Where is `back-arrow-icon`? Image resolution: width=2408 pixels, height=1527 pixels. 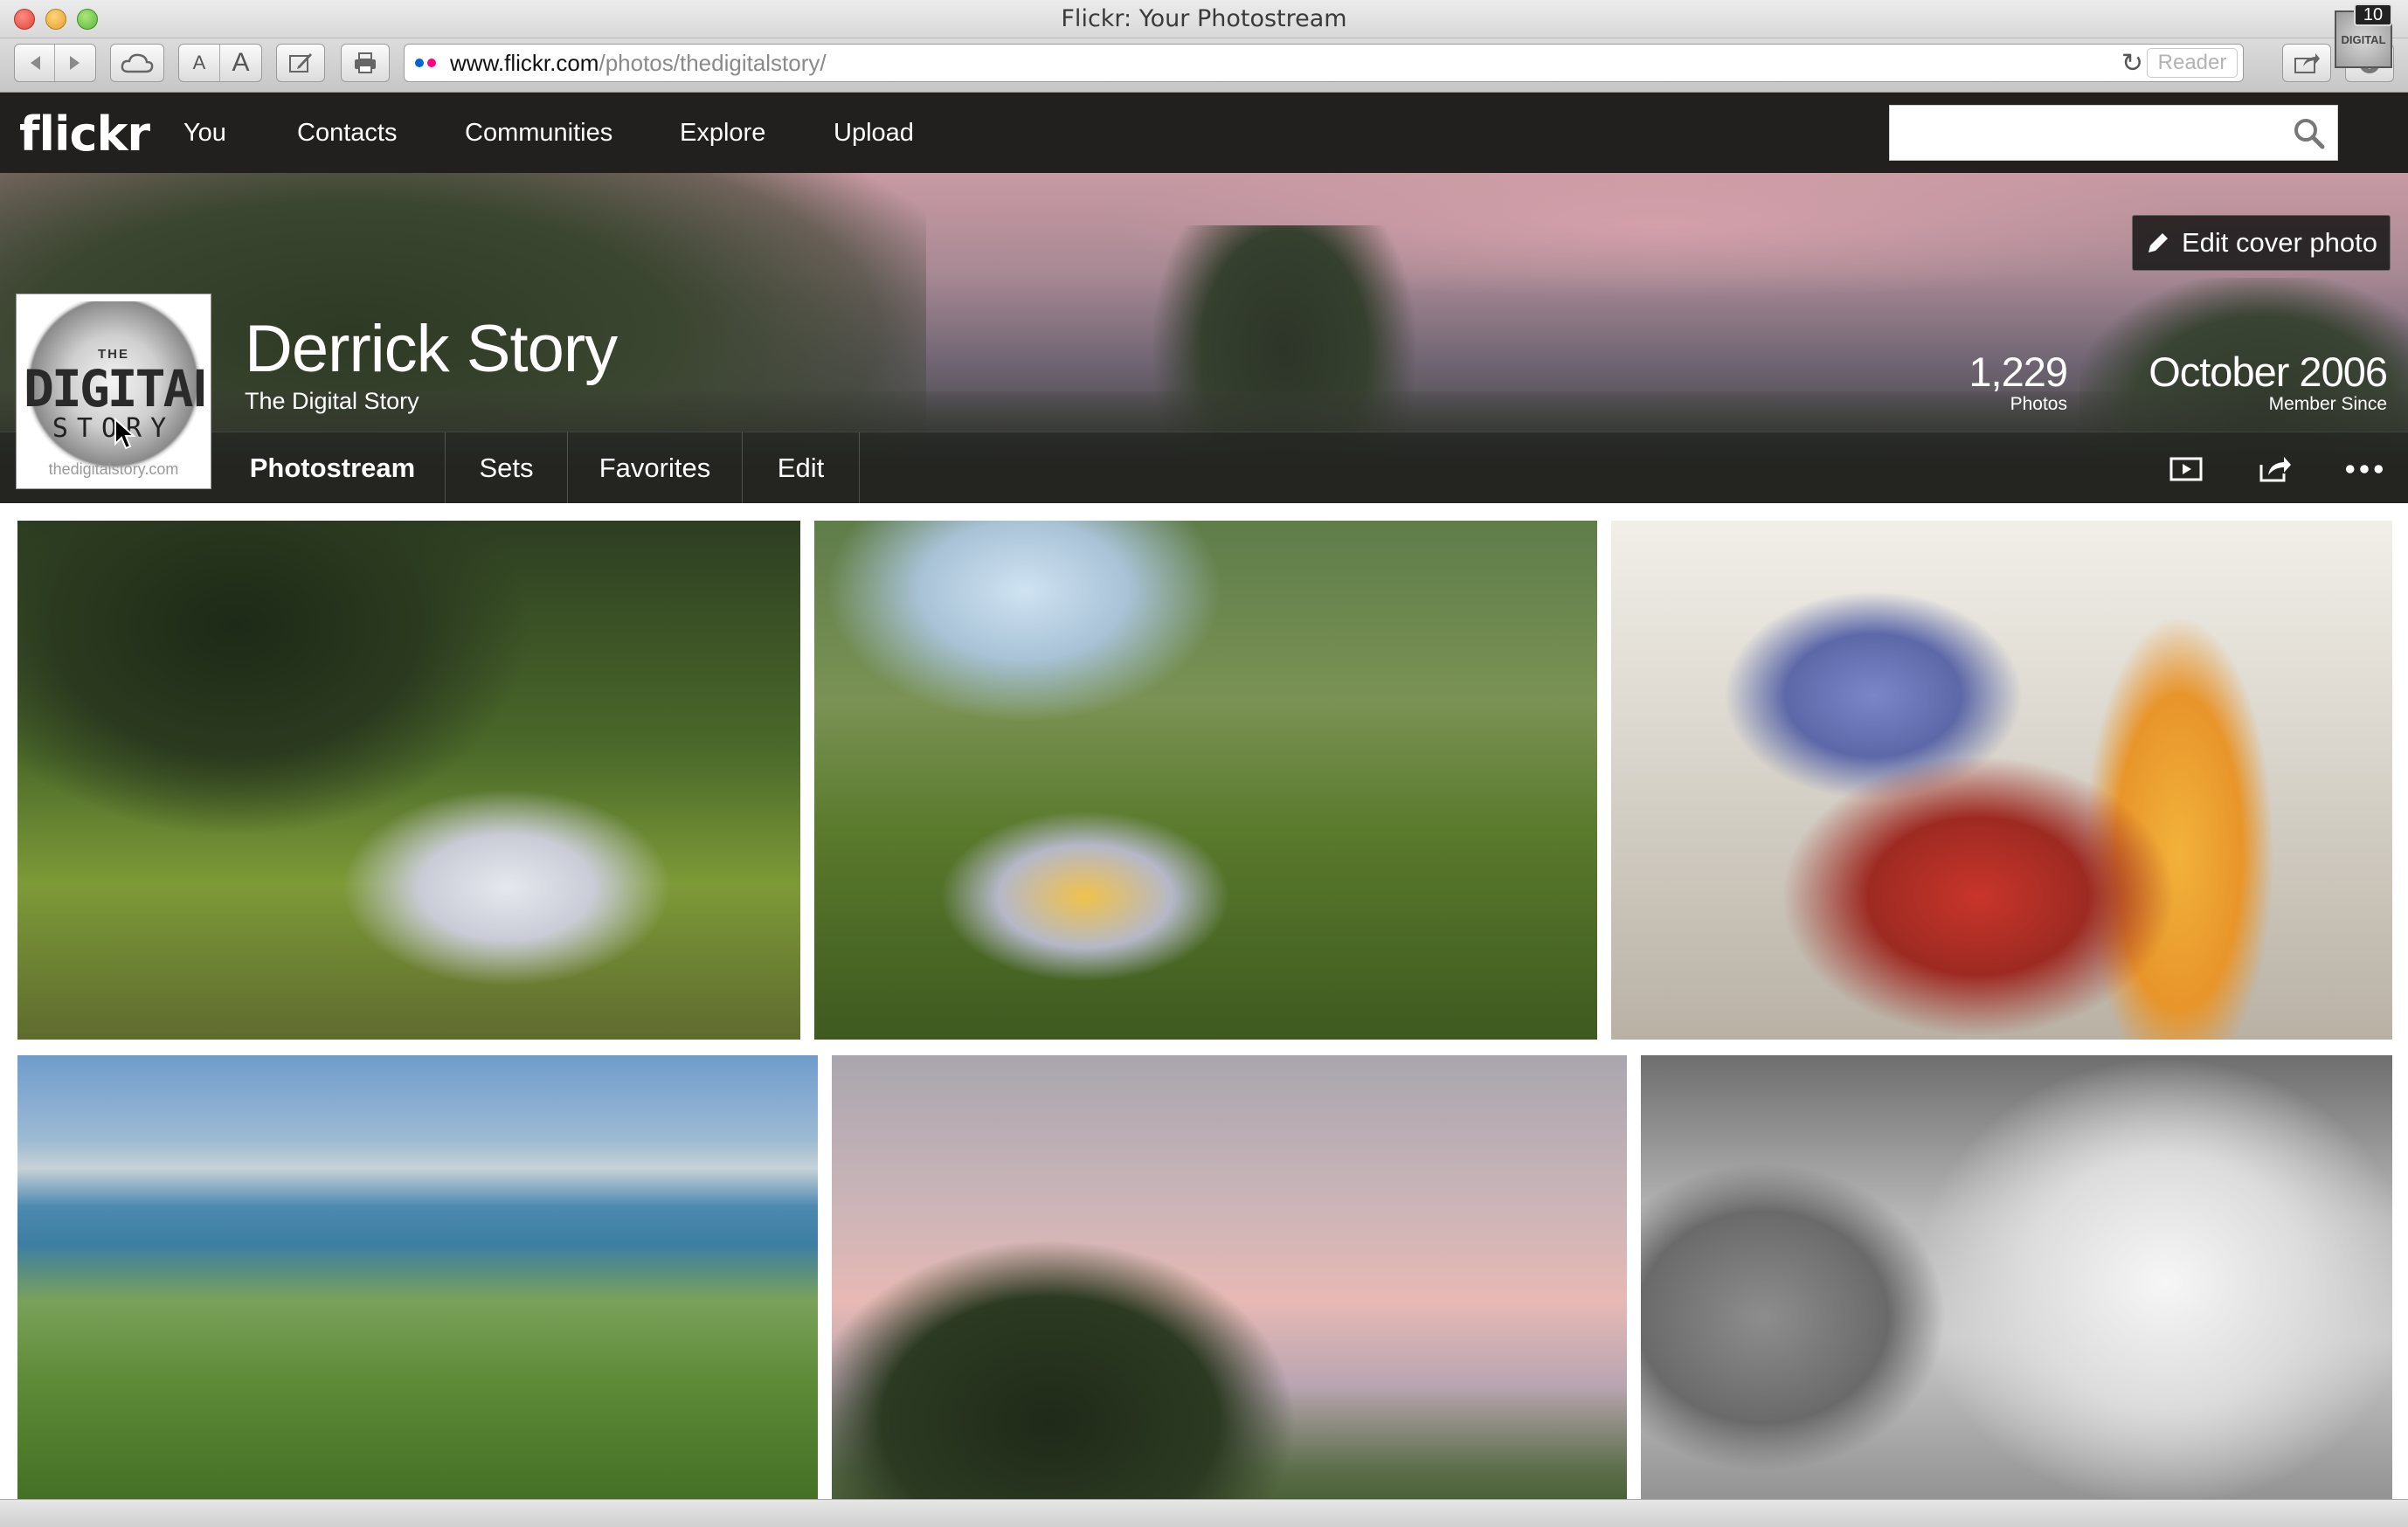
back-arrow-icon is located at coordinates (35, 63).